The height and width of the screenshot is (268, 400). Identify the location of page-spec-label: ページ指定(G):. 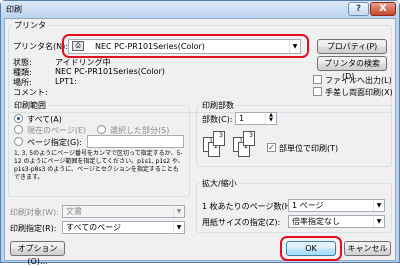
(54, 142).